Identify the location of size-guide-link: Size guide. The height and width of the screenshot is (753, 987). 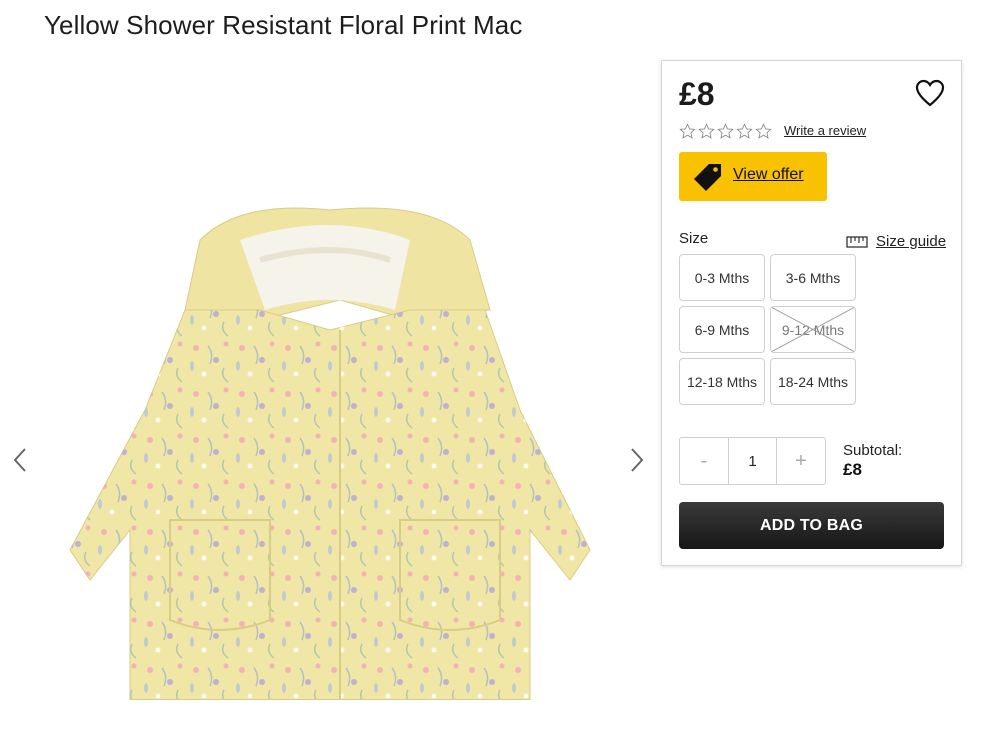
(896, 241).